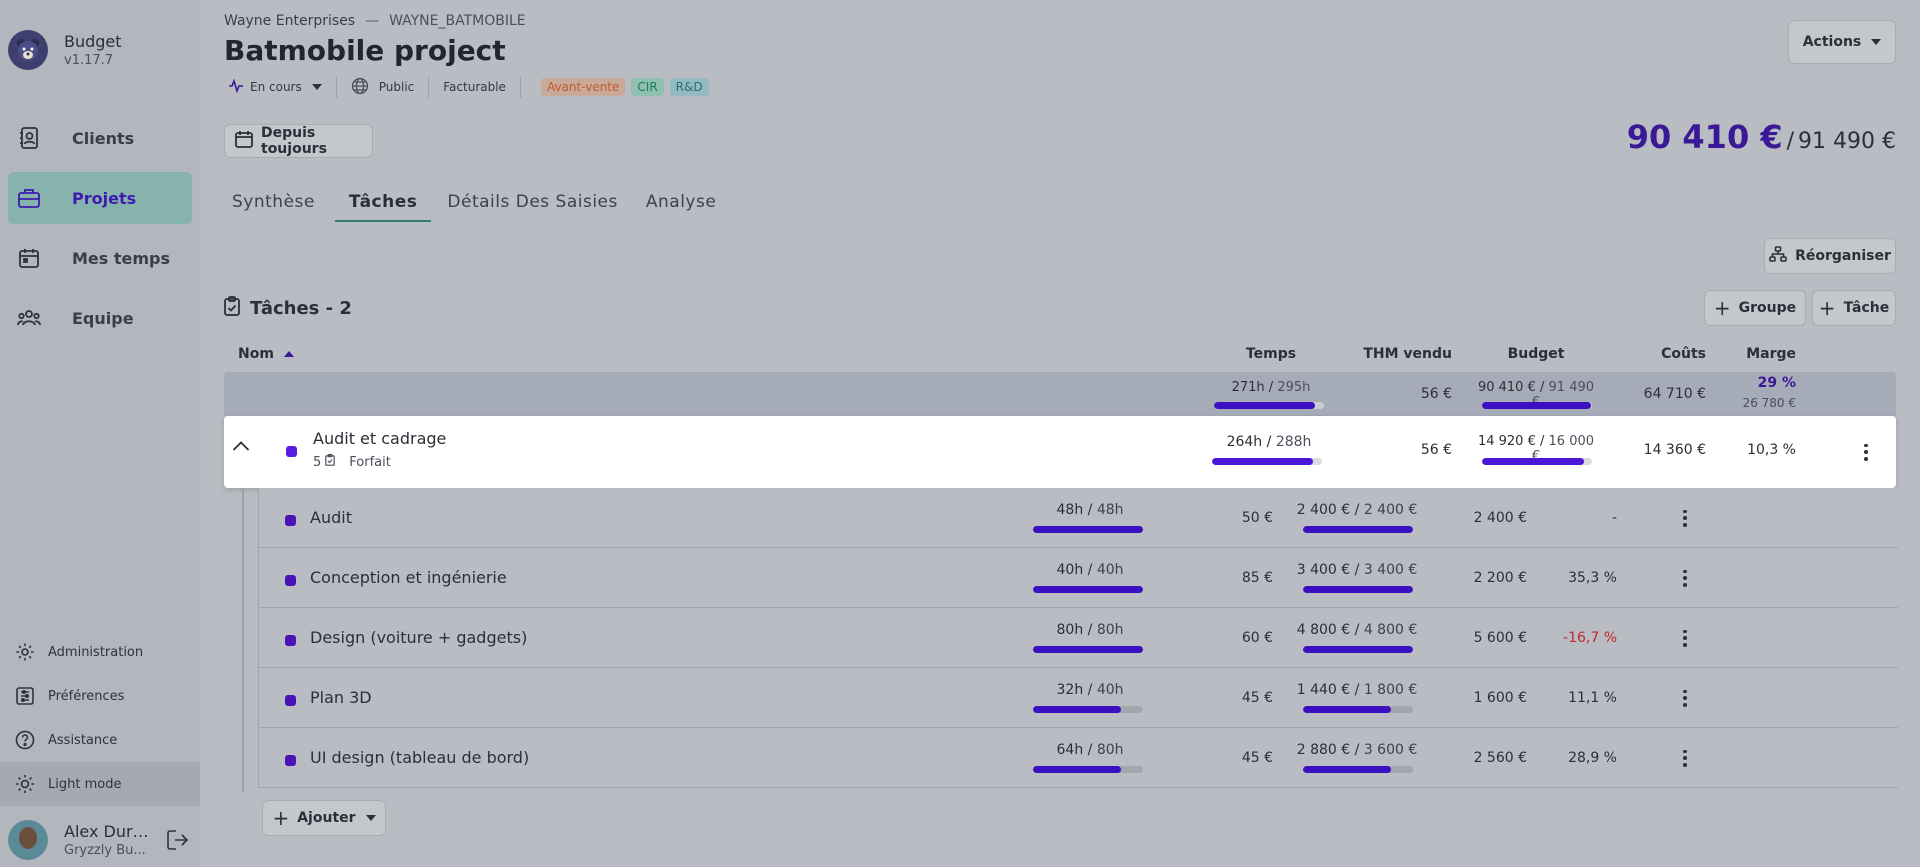 This screenshot has width=1920, height=867. I want to click on column-costs-header: Coûts, so click(1683, 354).